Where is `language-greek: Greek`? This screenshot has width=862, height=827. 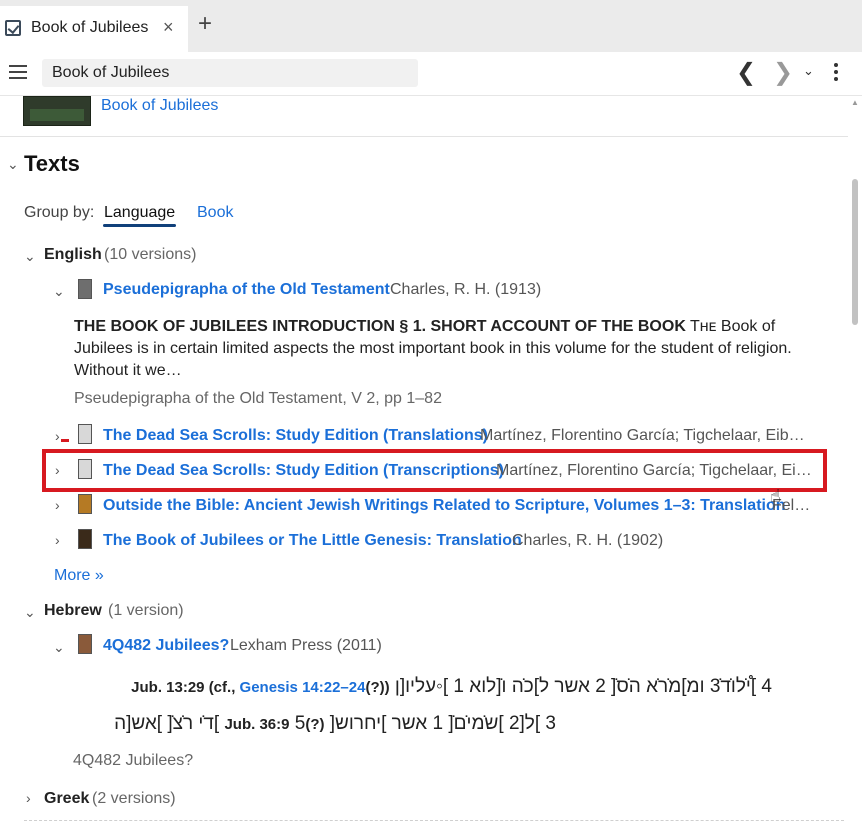
language-greek: Greek is located at coordinates (66, 799).